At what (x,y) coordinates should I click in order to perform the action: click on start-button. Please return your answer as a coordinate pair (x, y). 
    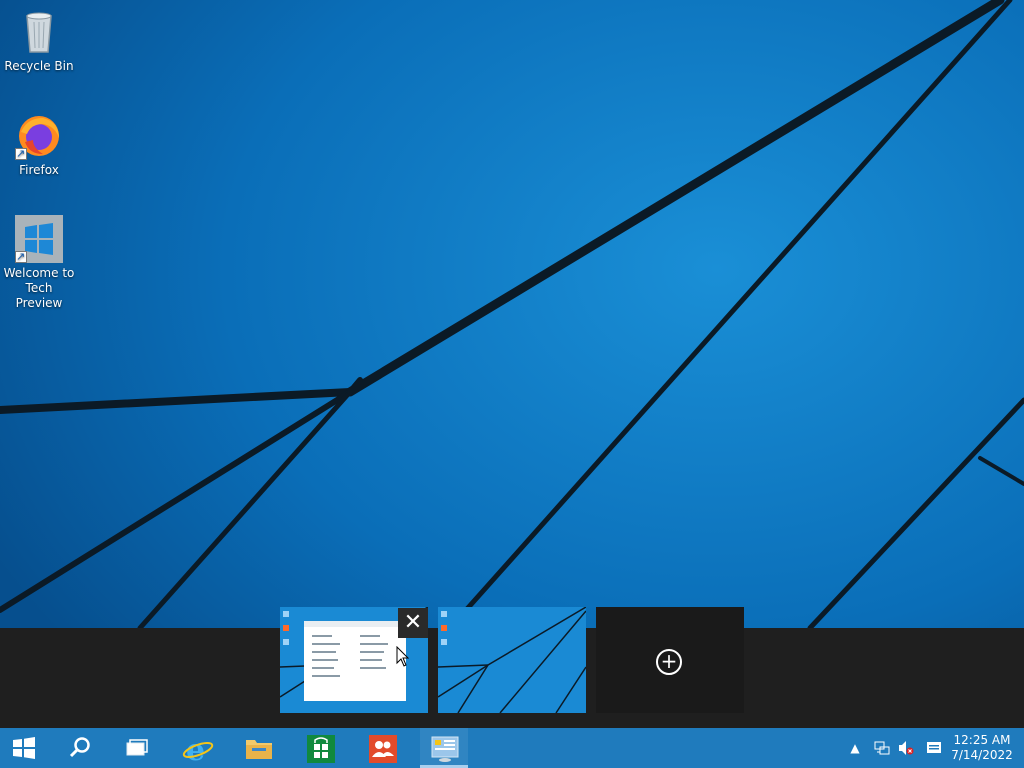
    Looking at the image, I should click on (24, 748).